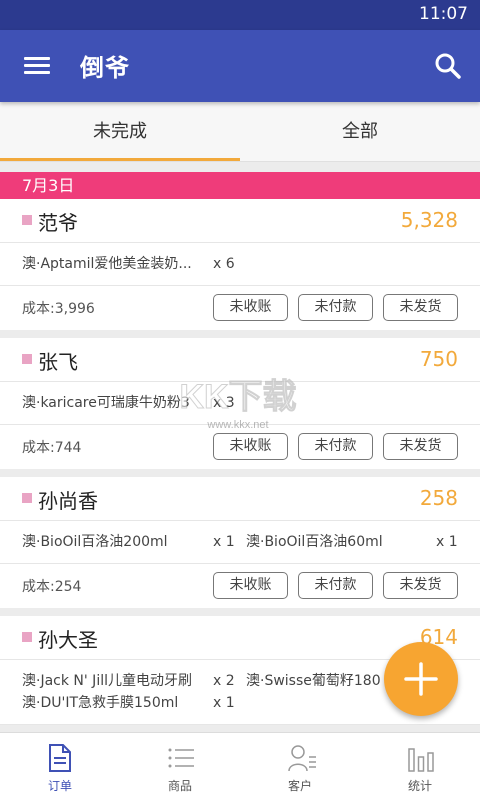  I want to click on search-icon, so click(448, 66).